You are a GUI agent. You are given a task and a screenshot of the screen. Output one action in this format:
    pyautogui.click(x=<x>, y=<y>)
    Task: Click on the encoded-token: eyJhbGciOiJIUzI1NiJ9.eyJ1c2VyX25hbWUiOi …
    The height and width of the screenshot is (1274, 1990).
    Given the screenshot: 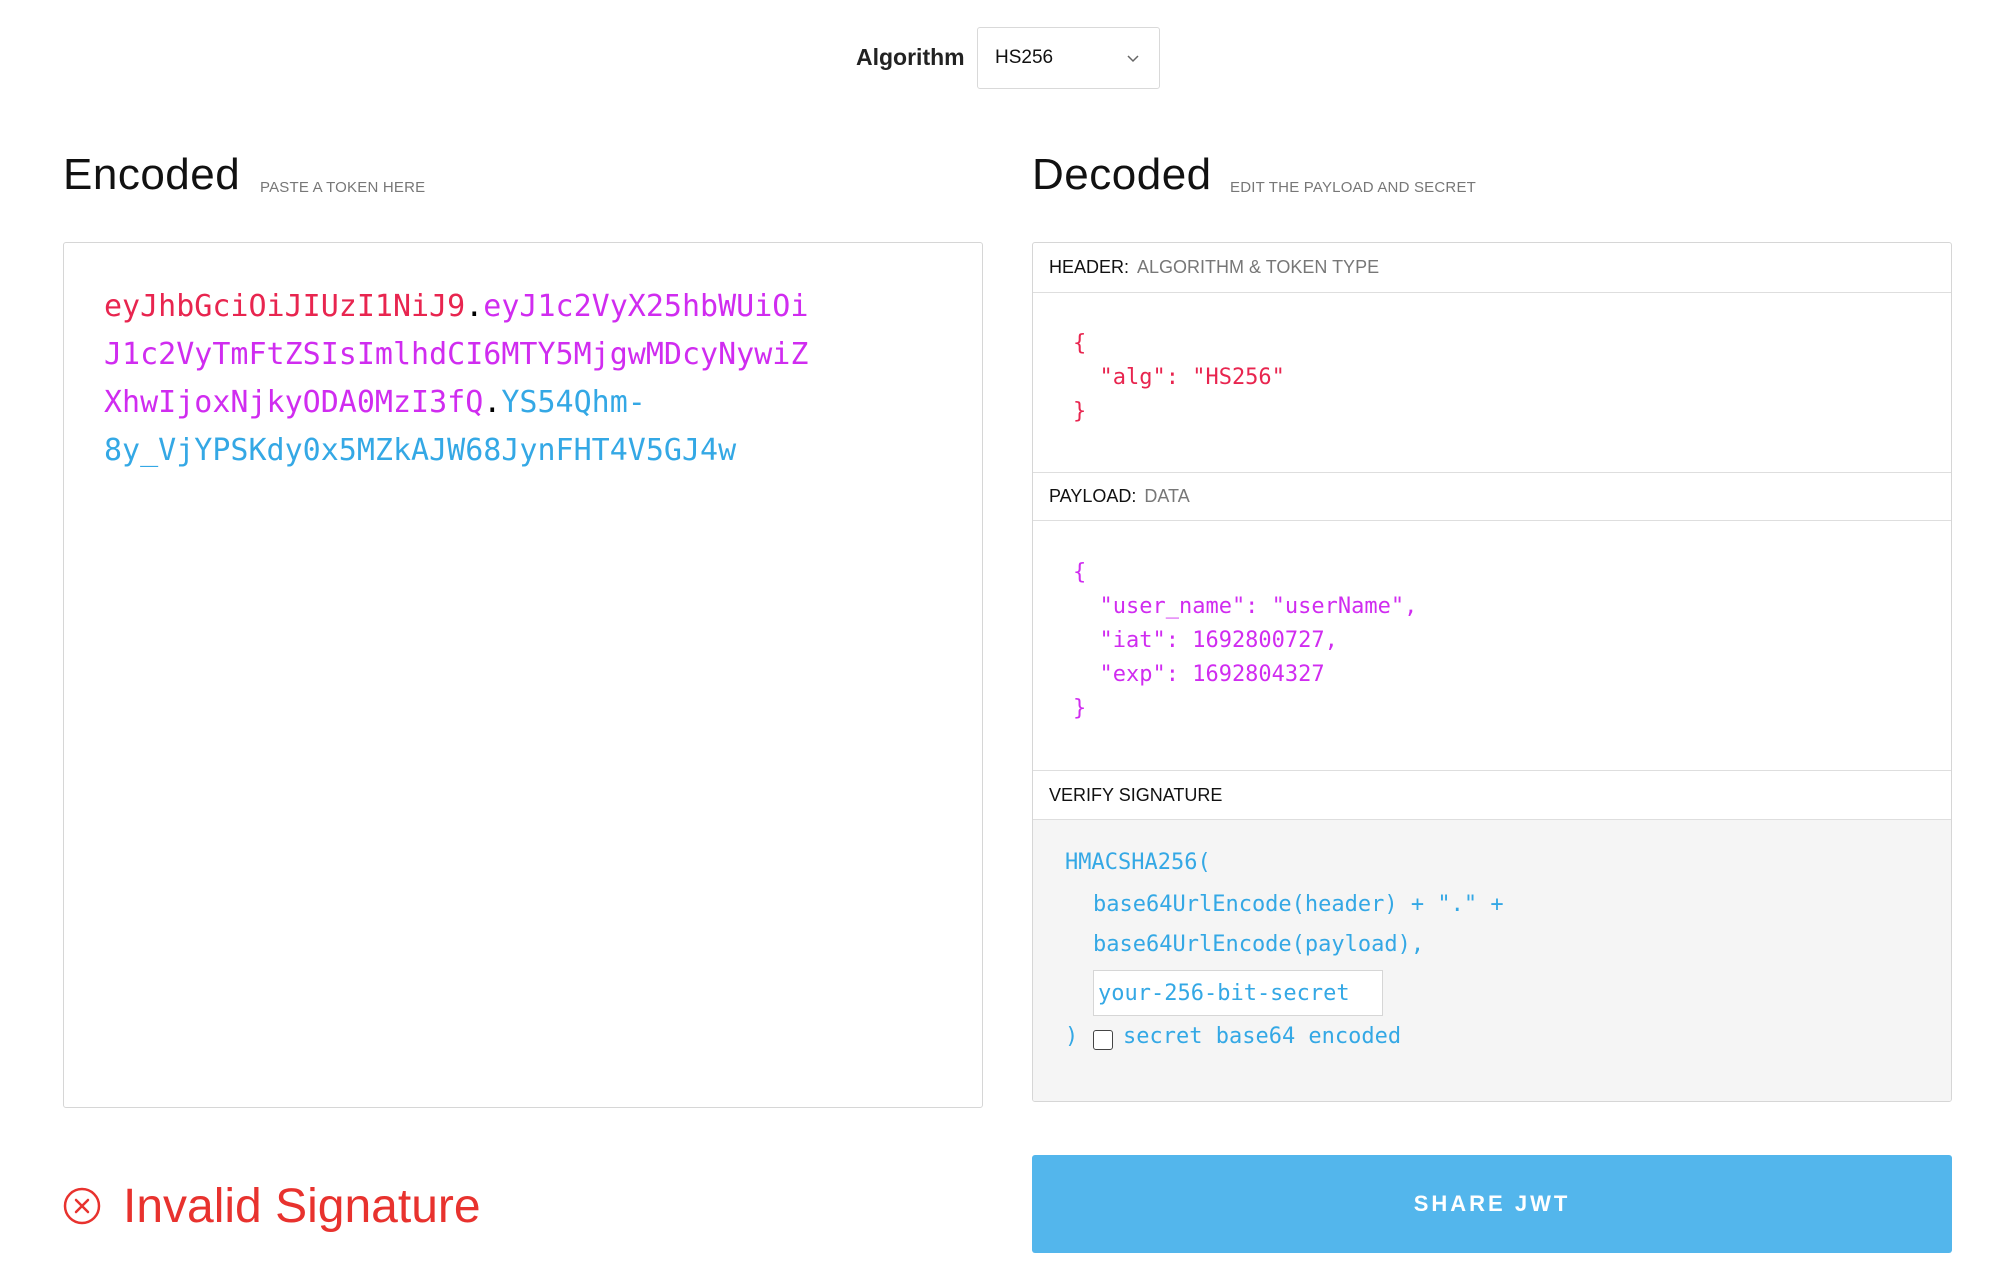 What is the action you would take?
    pyautogui.click(x=504, y=379)
    